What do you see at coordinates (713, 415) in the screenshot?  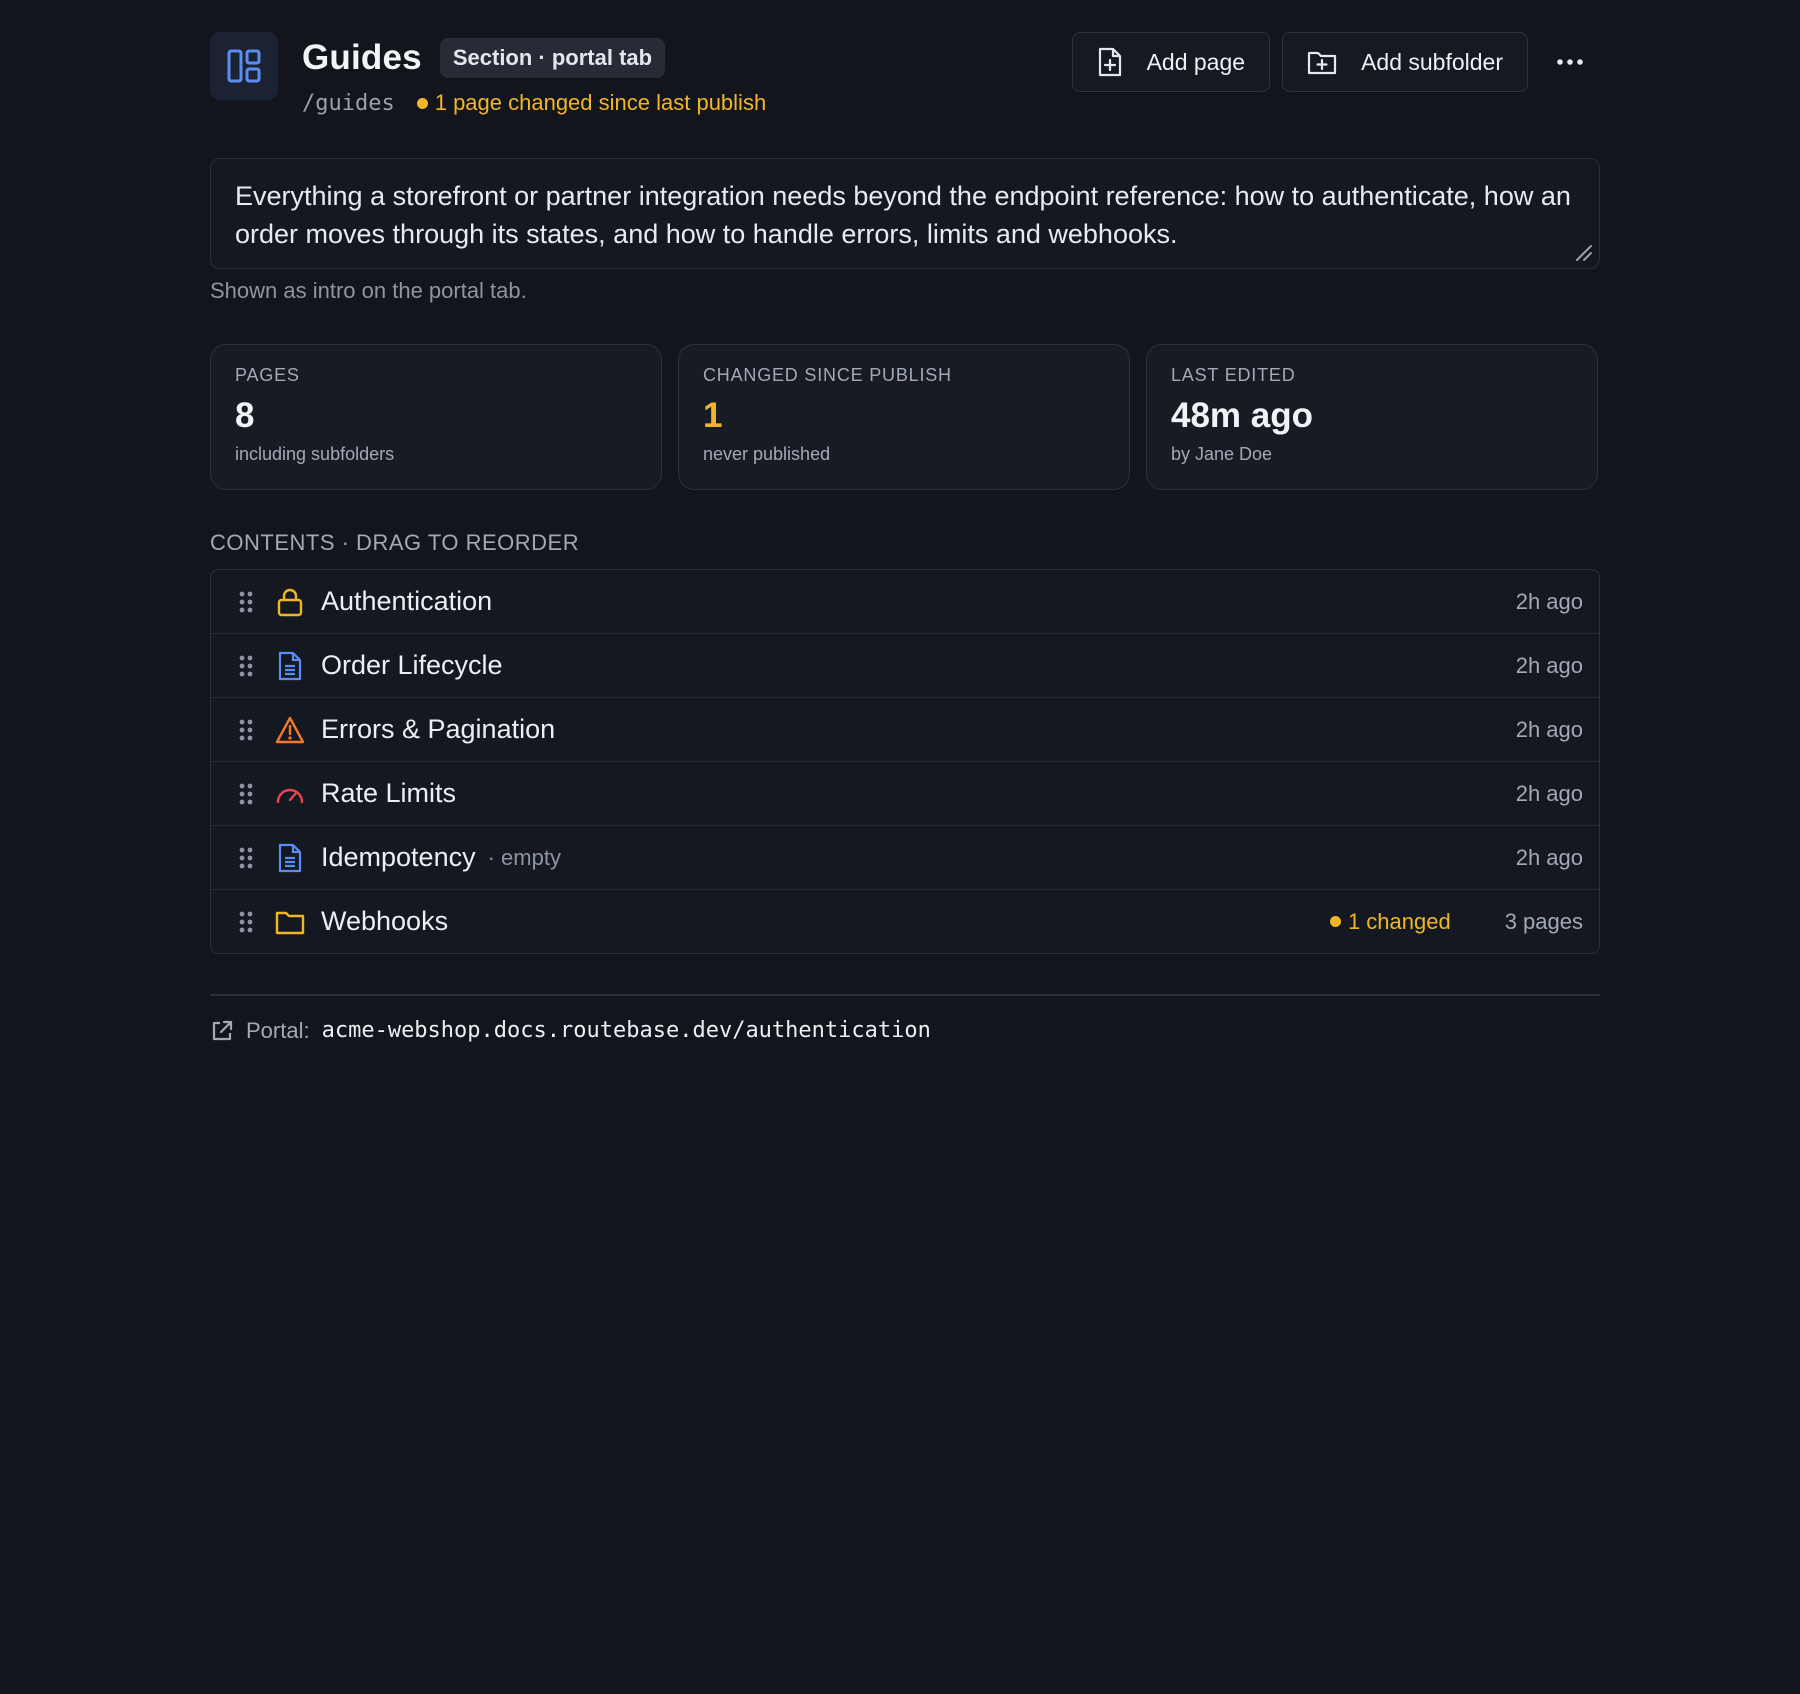 I see `stat-value: 1` at bounding box center [713, 415].